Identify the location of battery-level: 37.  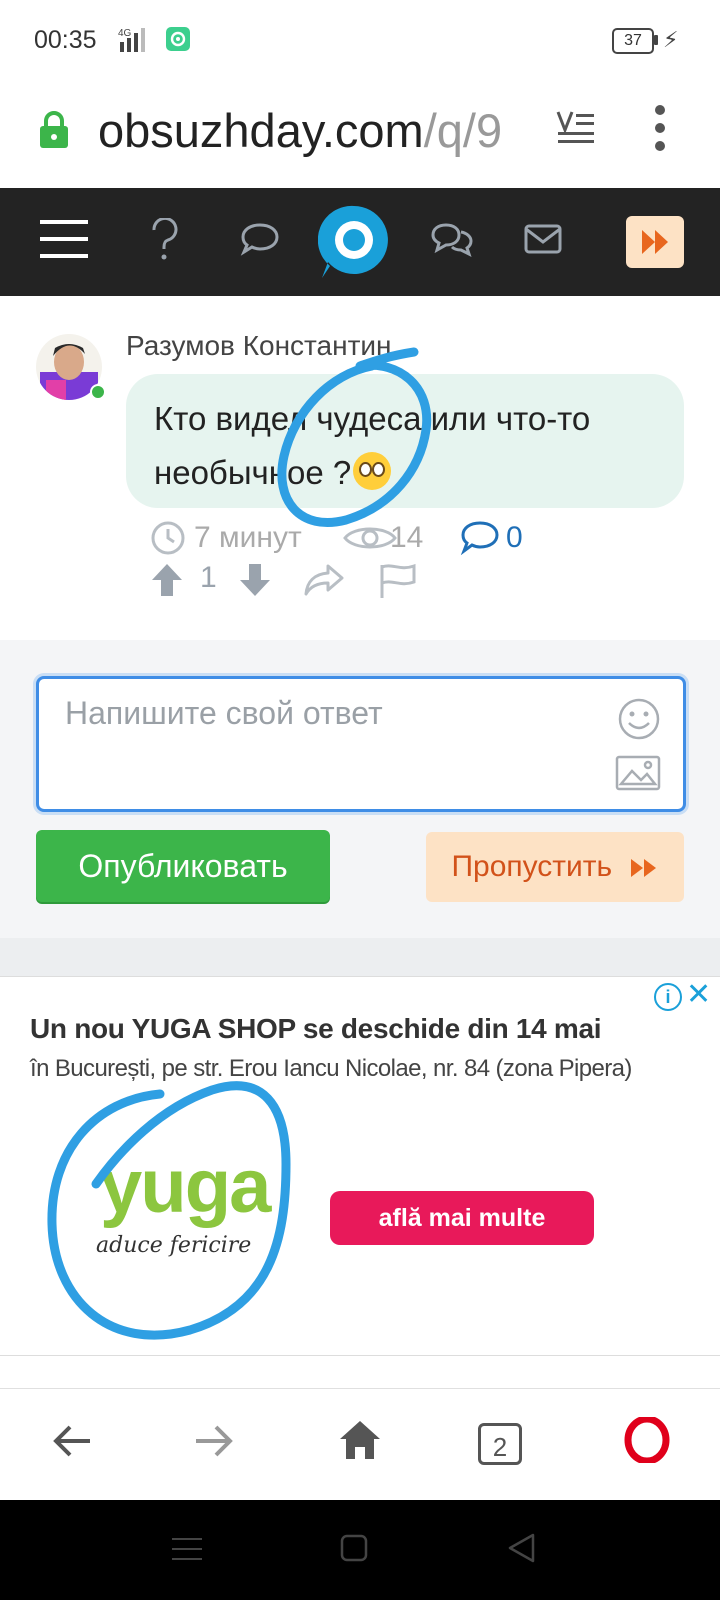
(633, 41).